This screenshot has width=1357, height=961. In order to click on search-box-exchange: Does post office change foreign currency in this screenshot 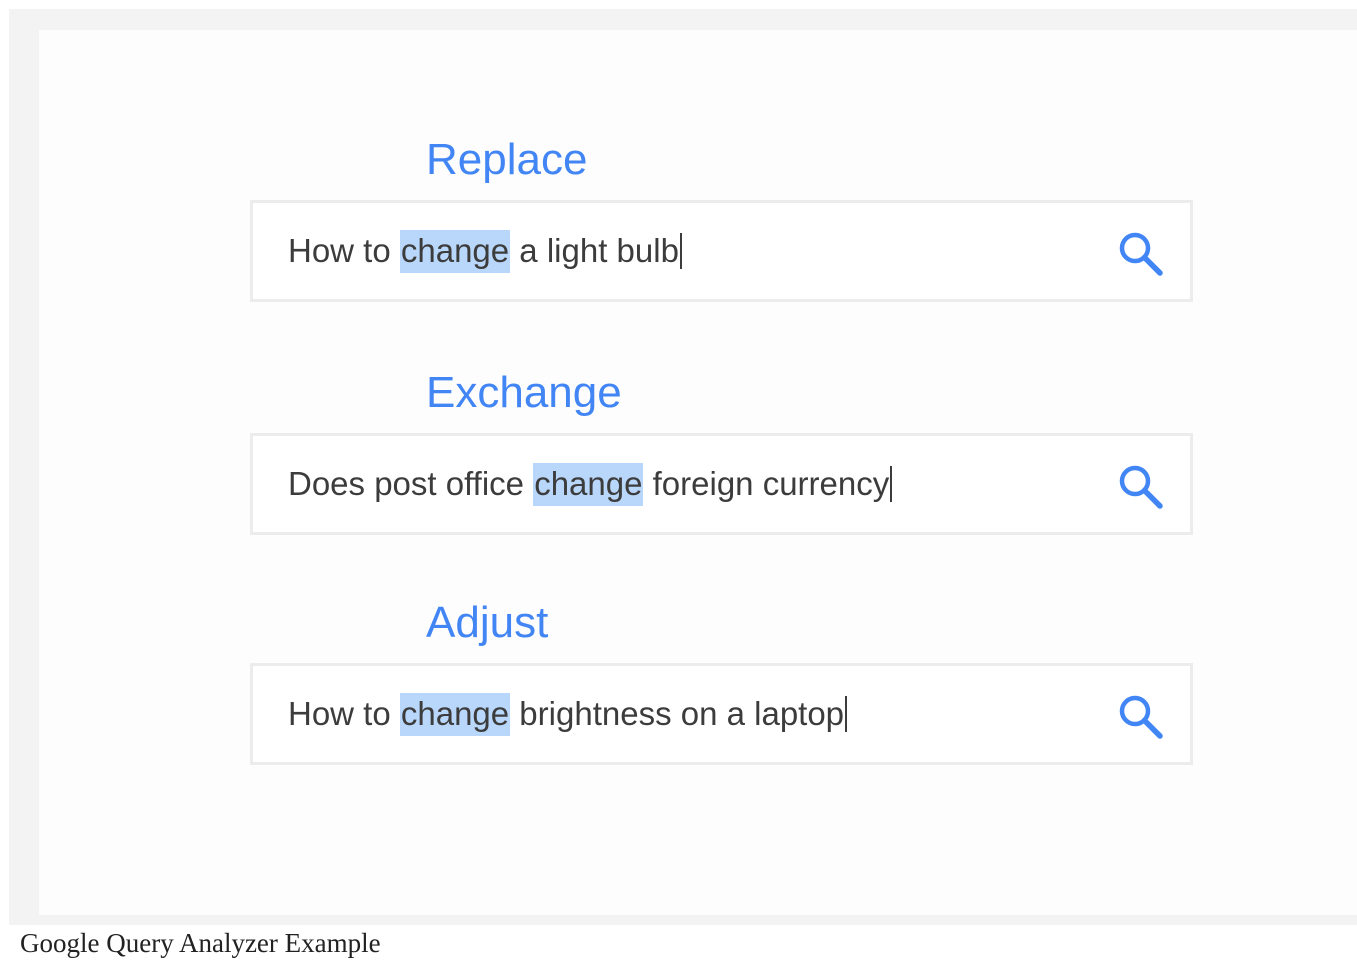, I will do `click(721, 484)`.